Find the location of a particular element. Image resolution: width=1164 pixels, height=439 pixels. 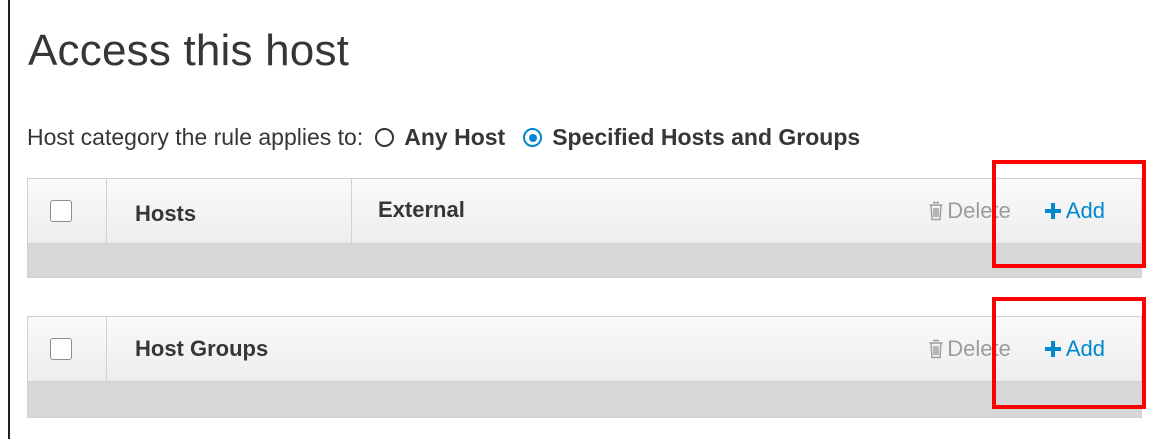

hosts-table-actions: Delete Add is located at coordinates (1034, 211).